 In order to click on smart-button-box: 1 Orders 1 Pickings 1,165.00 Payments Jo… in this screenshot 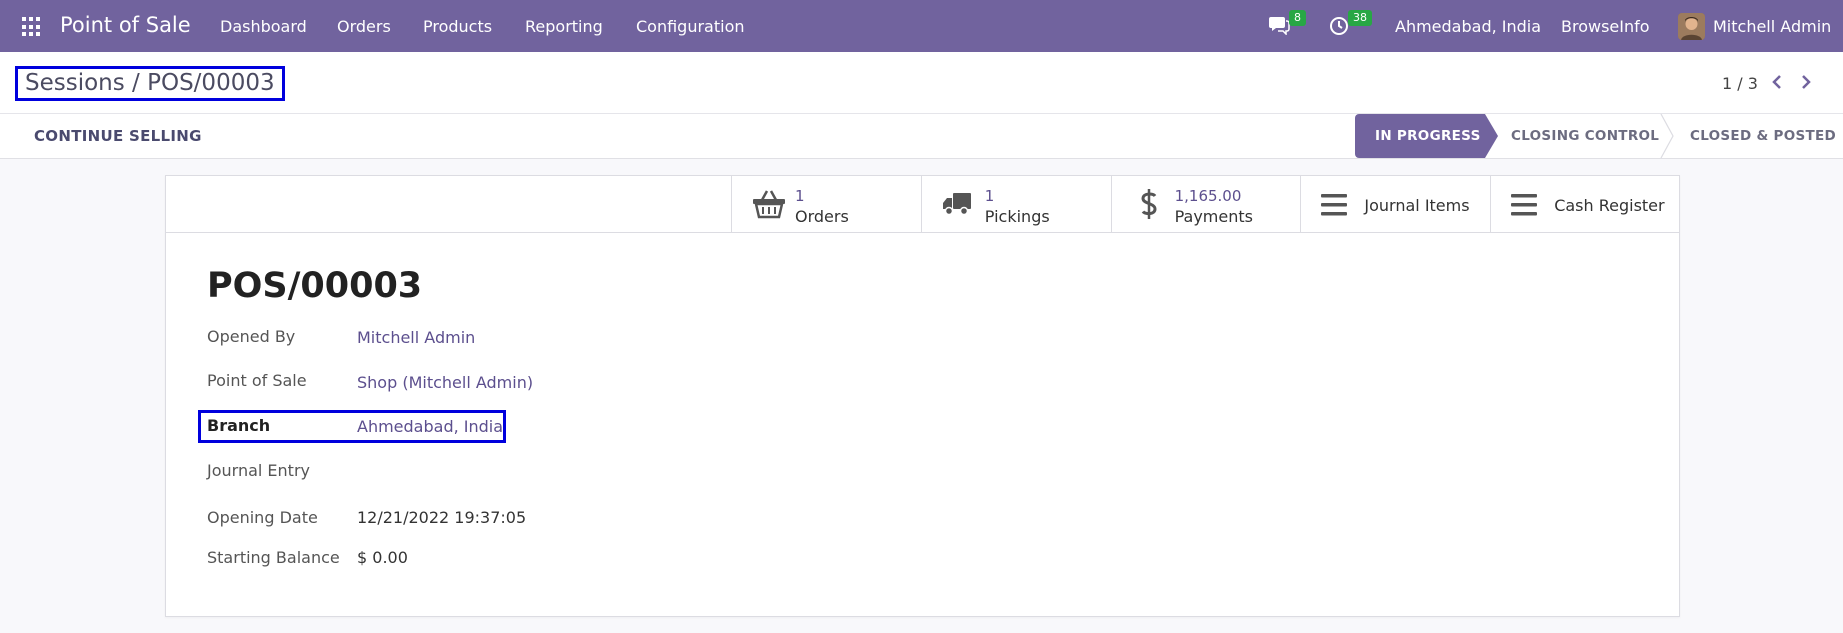, I will do `click(1205, 204)`.